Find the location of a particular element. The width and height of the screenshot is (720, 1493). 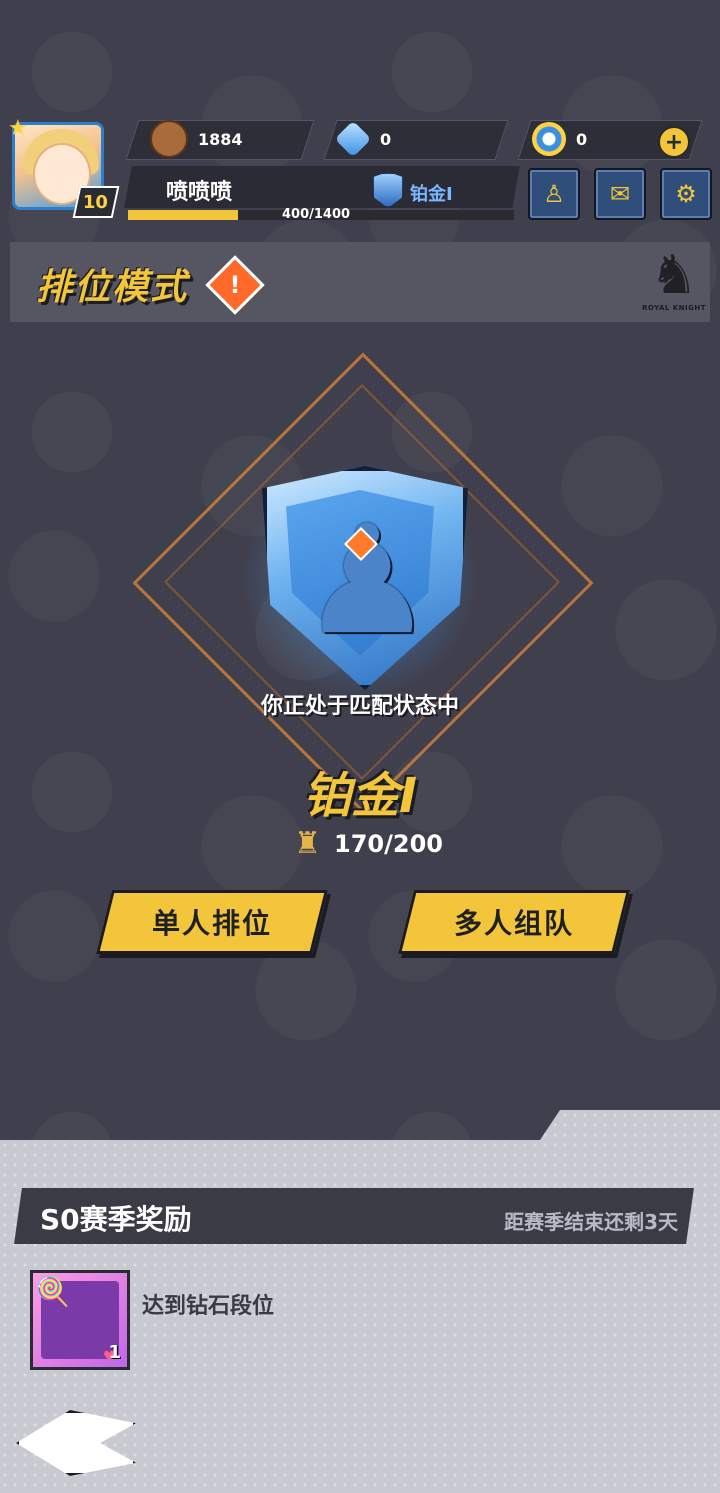

friends-icon: ♙ is located at coordinates (554, 194).